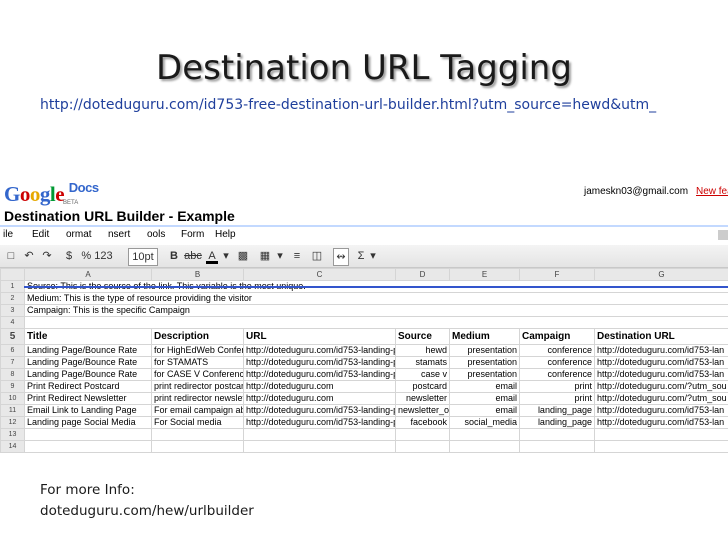 This screenshot has height=546, width=728. Describe the element at coordinates (243, 256) in the screenshot. I see `fill-color-icon: ▩` at that location.